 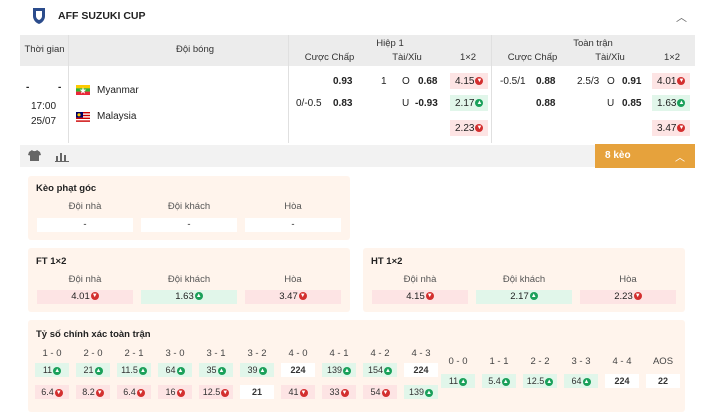 I want to click on match-date: 25/07, so click(x=44, y=121).